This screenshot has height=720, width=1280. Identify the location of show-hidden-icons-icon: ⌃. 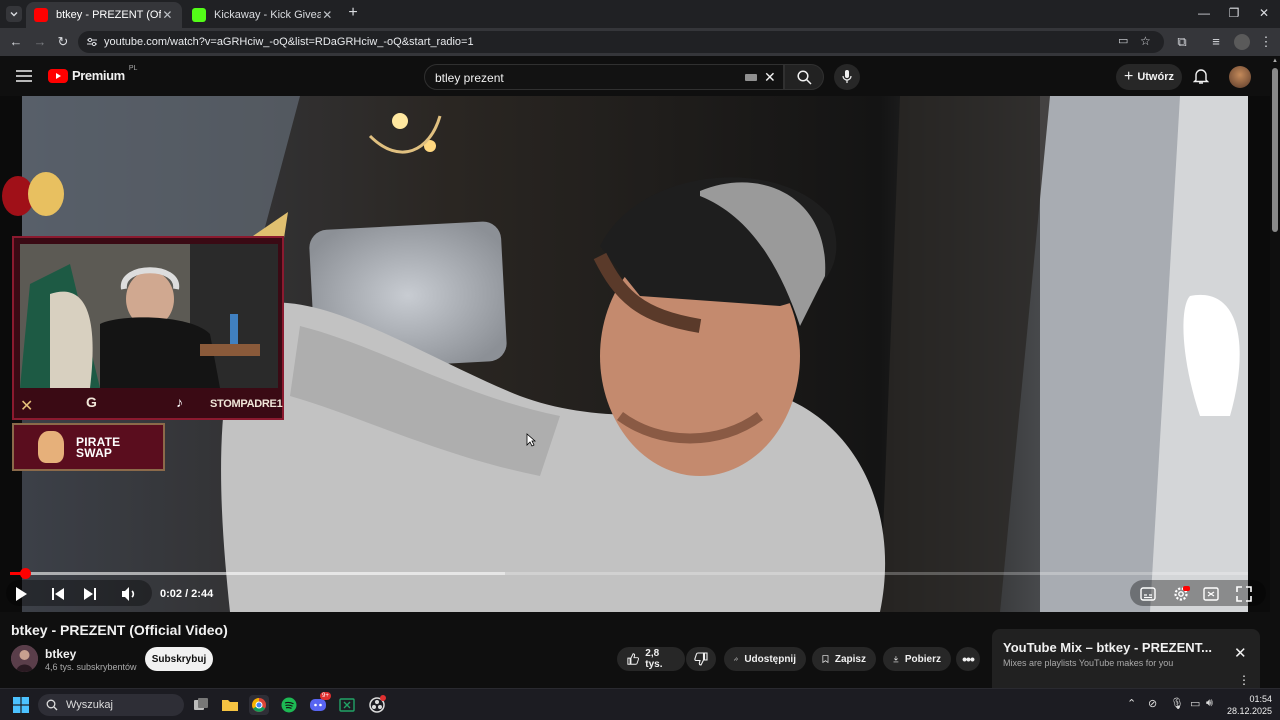
(1131, 703).